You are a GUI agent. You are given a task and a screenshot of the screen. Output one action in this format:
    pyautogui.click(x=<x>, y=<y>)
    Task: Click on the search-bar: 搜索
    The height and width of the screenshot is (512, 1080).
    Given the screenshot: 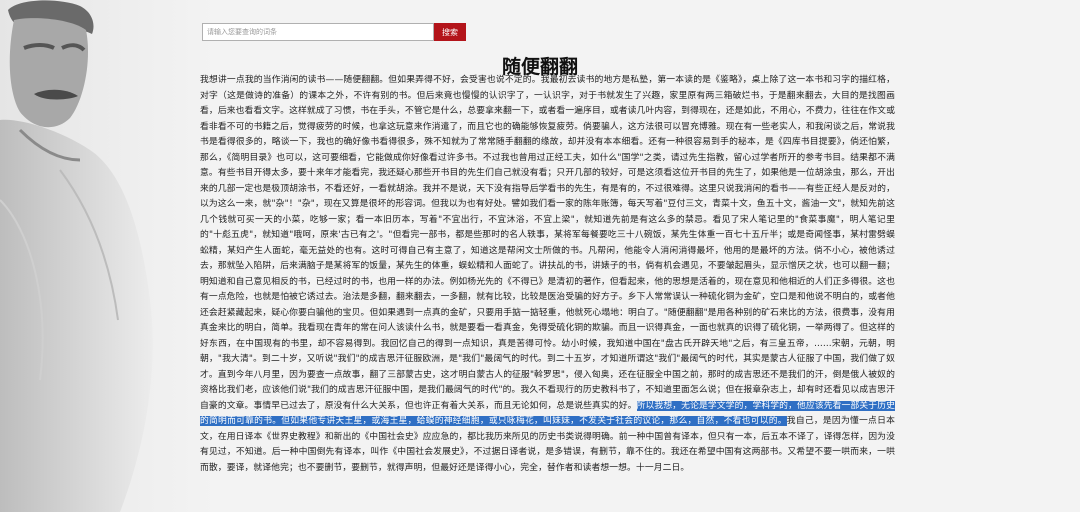 What is the action you would take?
    pyautogui.click(x=334, y=32)
    